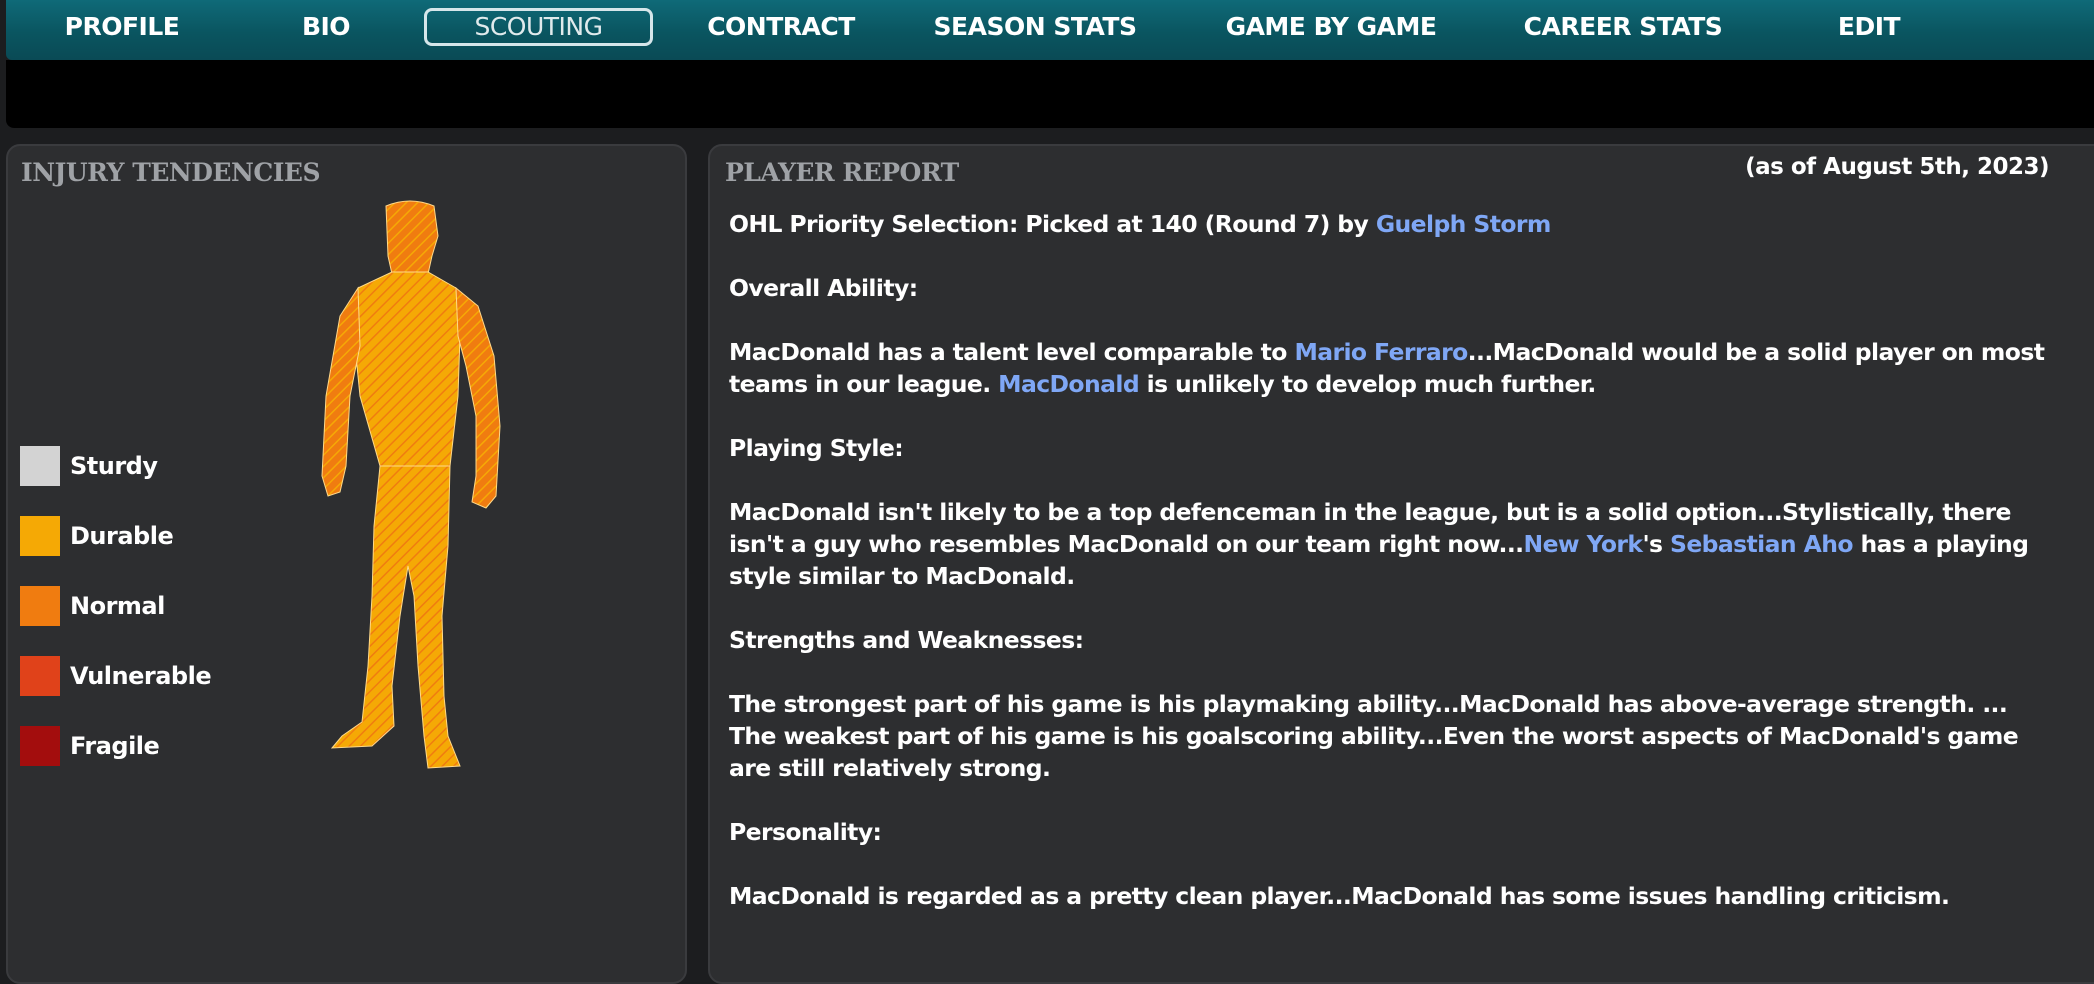  I want to click on strengths-weaknesses-heading: Strengths and Weaknesses:, so click(906, 640).